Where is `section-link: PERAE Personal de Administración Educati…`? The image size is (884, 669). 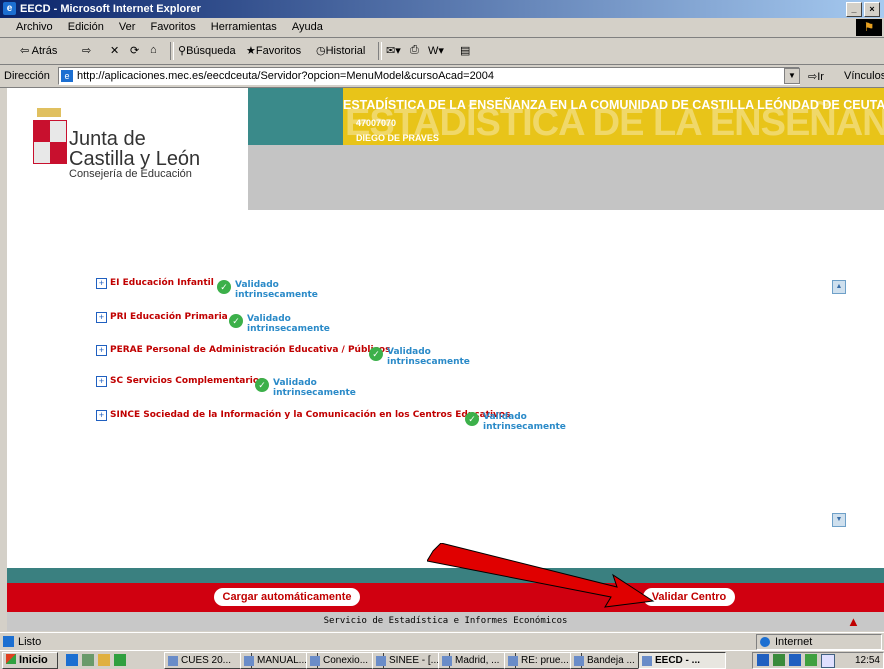
section-link: PERAE Personal de Administración Educati… is located at coordinates (250, 350).